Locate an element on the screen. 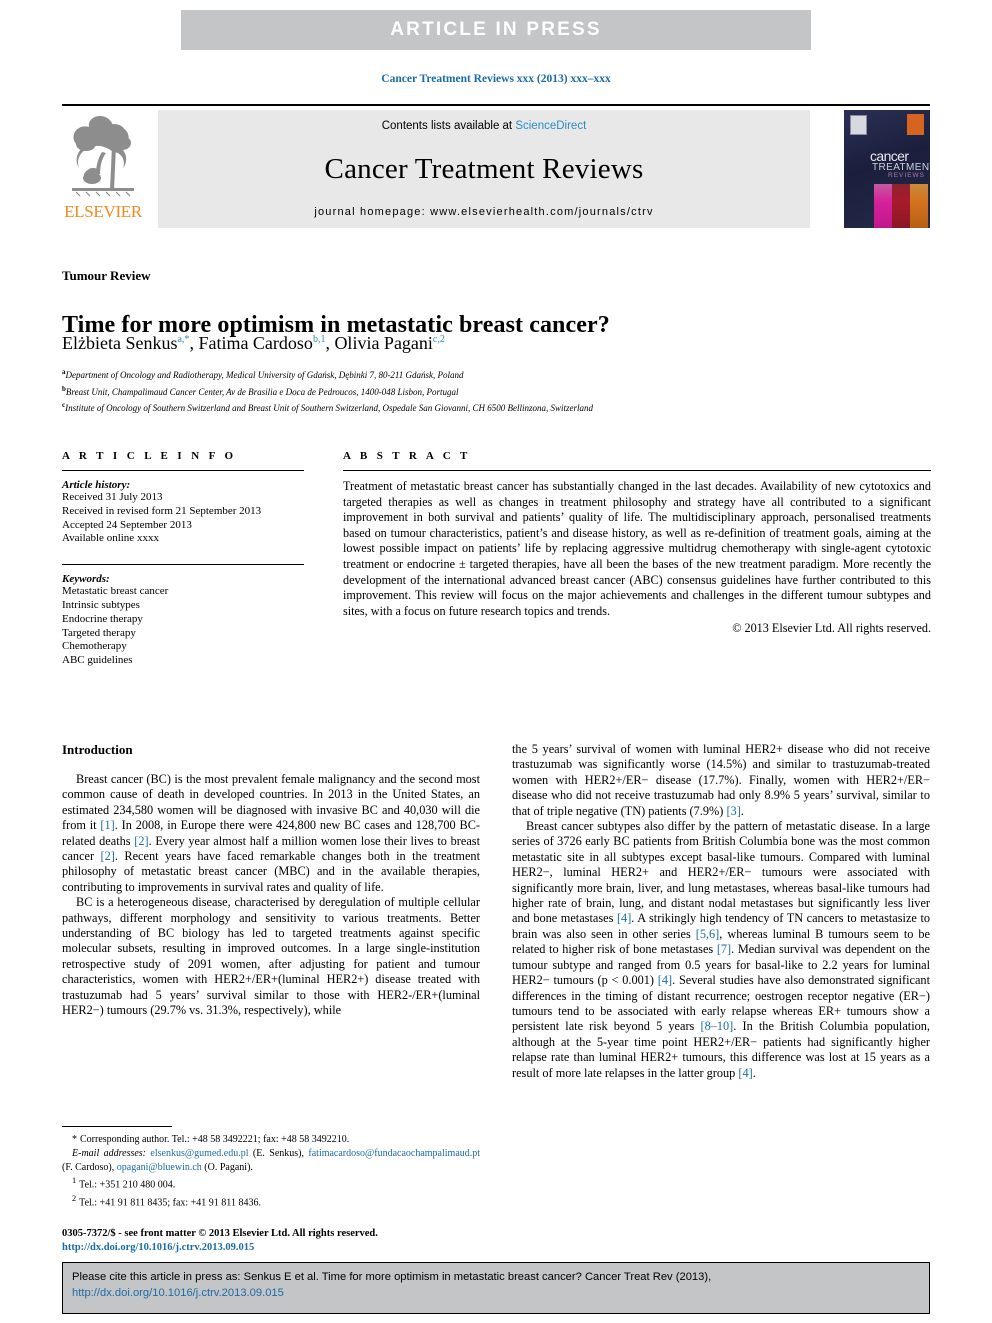  keyword-item: ABC guidelines is located at coordinates (97, 660).